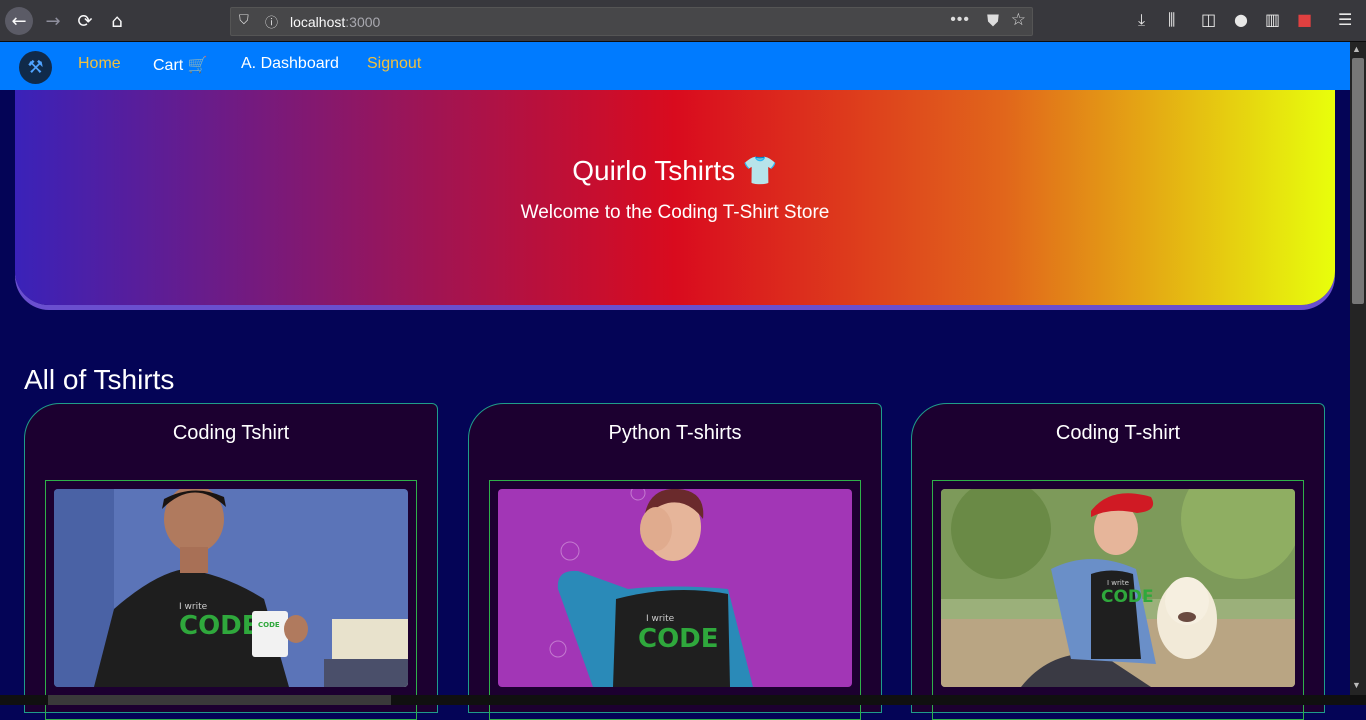 This screenshot has height=720, width=1366. Describe the element at coordinates (394, 64) in the screenshot. I see `nav-signout: Signout` at that location.